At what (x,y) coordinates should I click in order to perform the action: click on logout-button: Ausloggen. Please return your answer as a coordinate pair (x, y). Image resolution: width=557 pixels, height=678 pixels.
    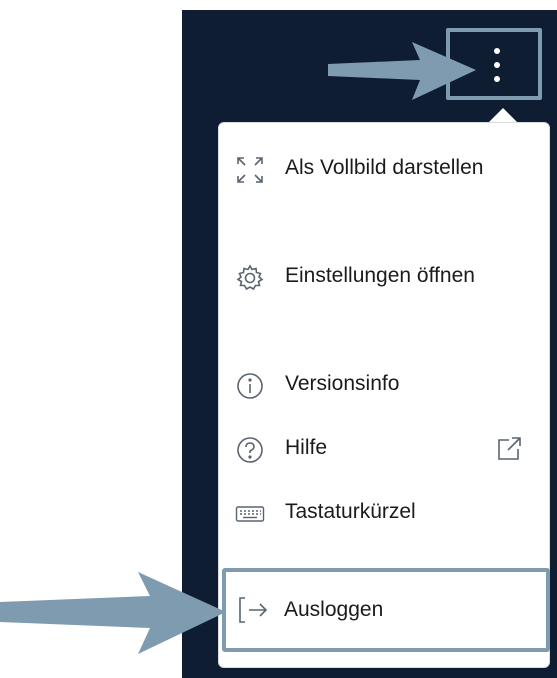
    Looking at the image, I should click on (386, 610).